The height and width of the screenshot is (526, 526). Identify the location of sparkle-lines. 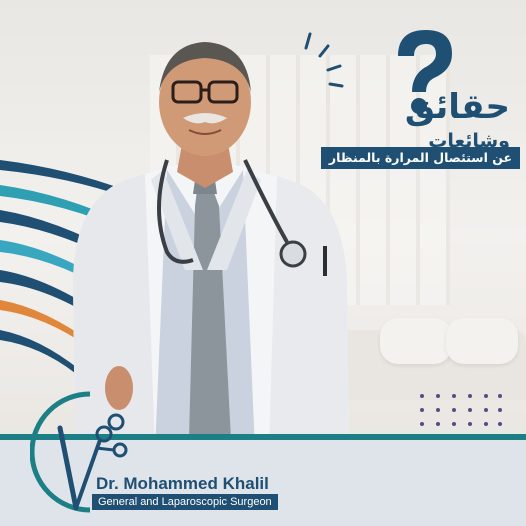
(324, 60).